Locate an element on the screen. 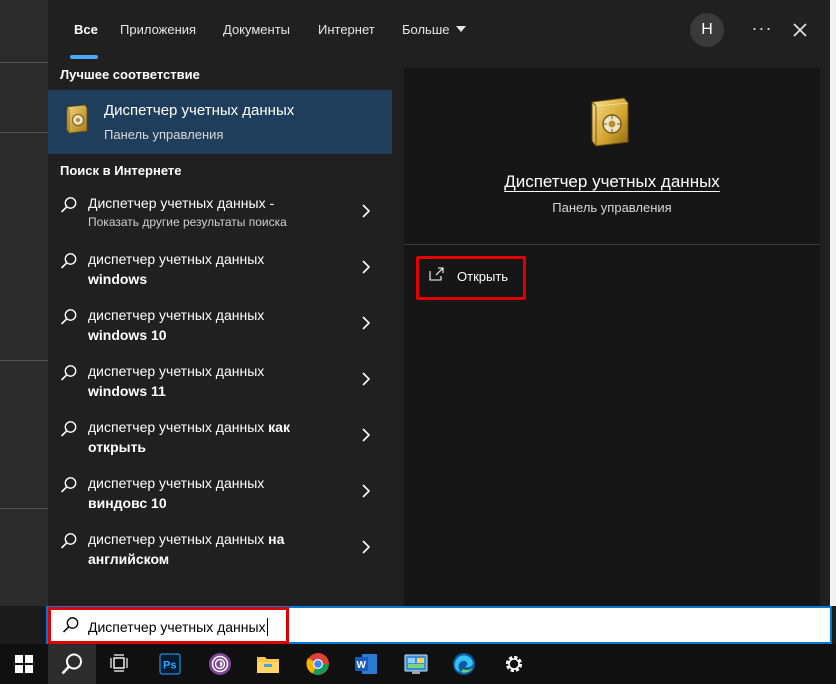  chrome-icon is located at coordinates (317, 664).